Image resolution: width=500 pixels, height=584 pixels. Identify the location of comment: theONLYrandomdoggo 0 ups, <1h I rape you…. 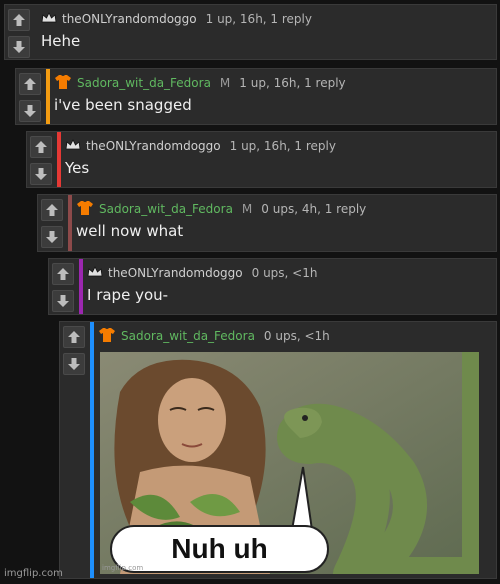
(272, 286).